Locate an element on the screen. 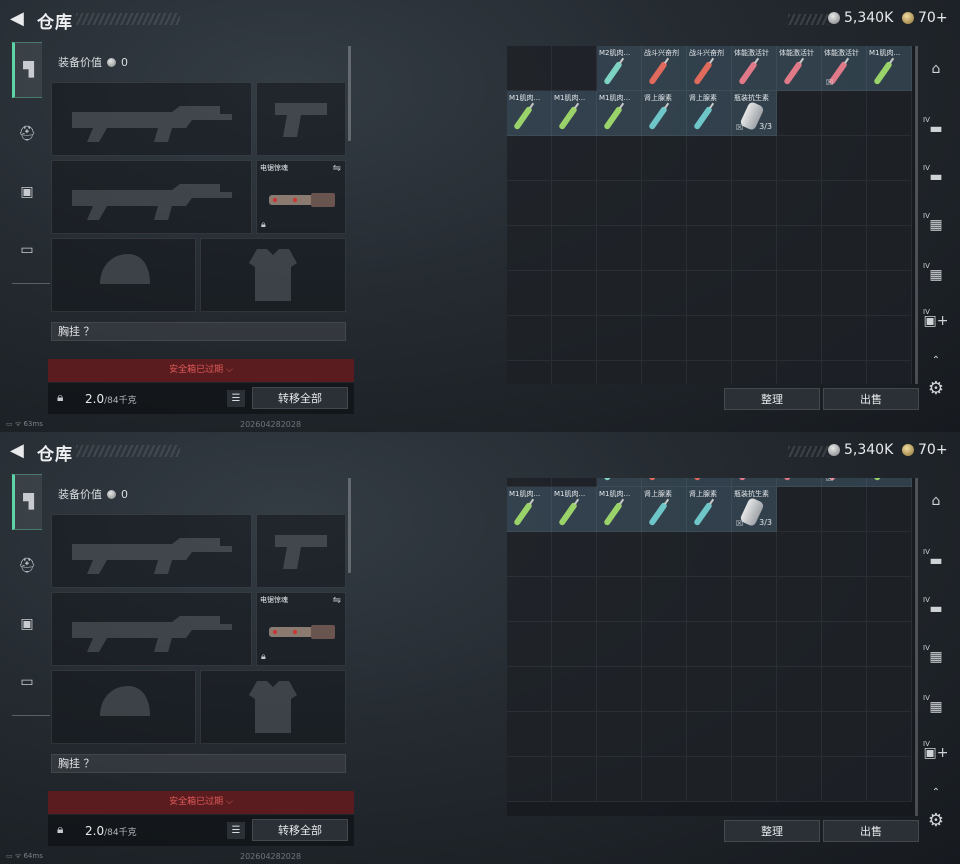  case-iv-3-icon: ▦ IV is located at coordinates (936, 657).